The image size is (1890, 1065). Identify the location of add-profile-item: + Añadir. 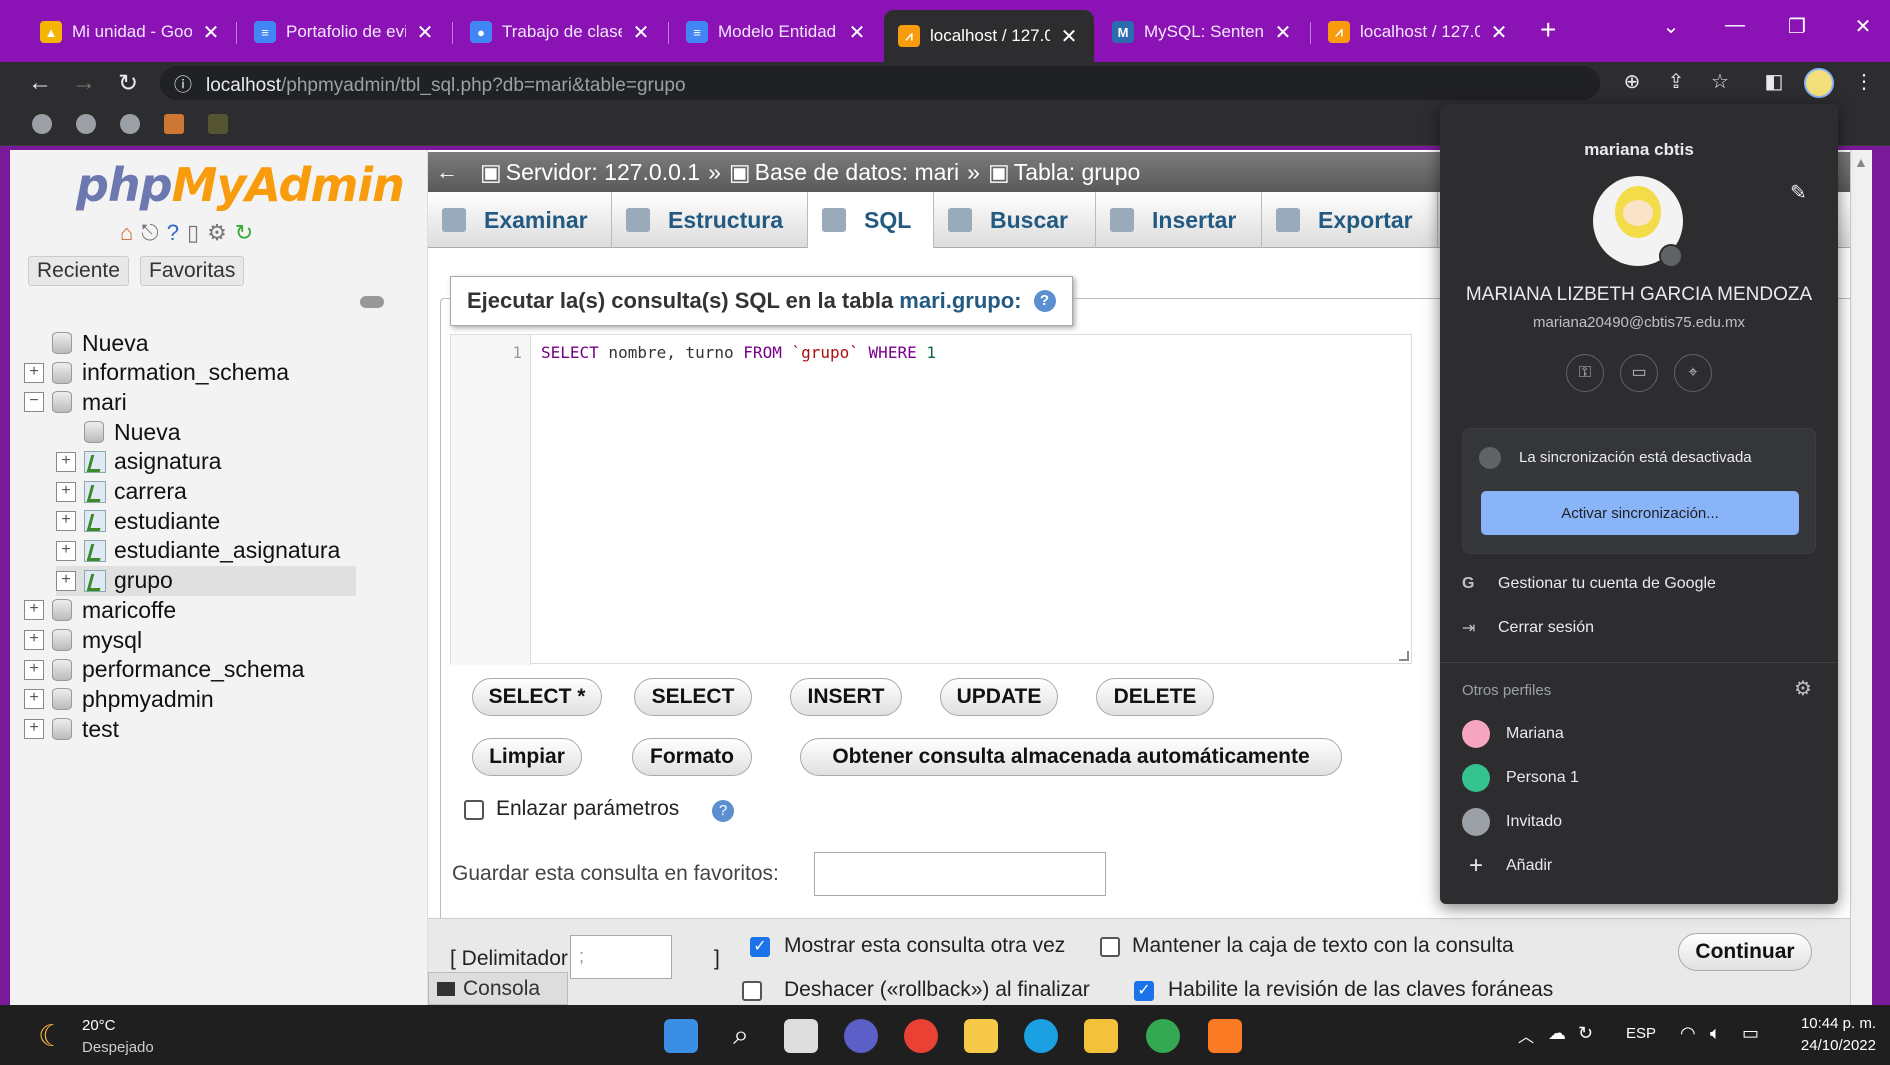
(1507, 866).